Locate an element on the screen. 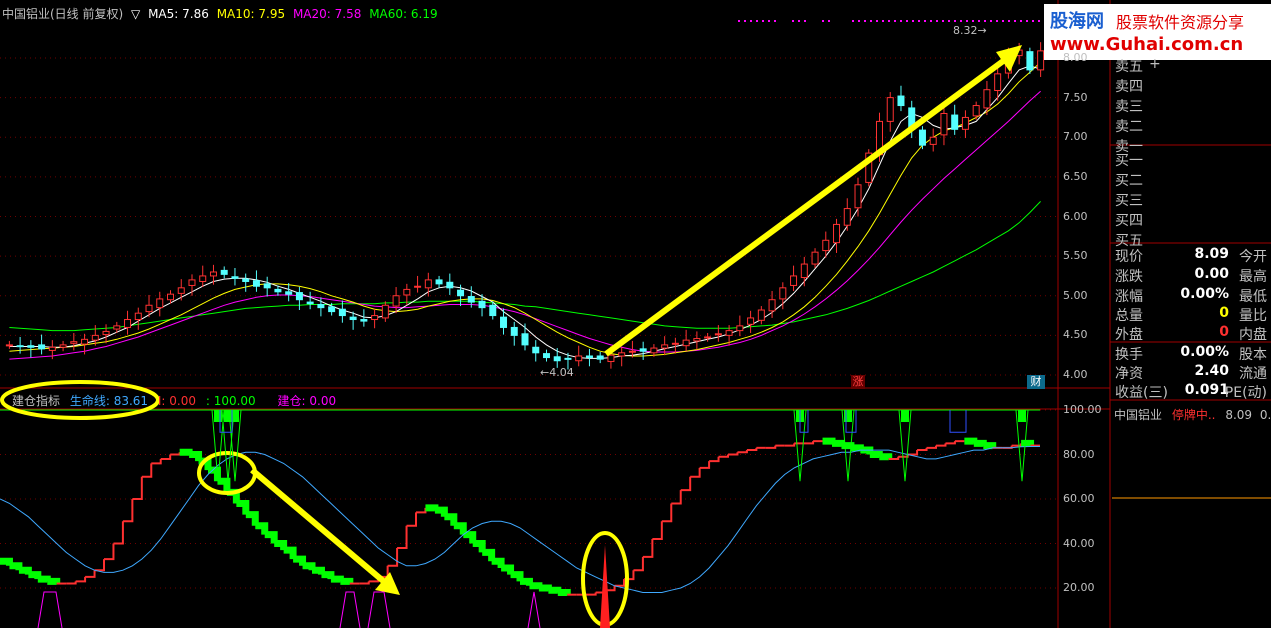 The image size is (1271, 628). sell-level-5: 卖五 + is located at coordinates (1191, 66).